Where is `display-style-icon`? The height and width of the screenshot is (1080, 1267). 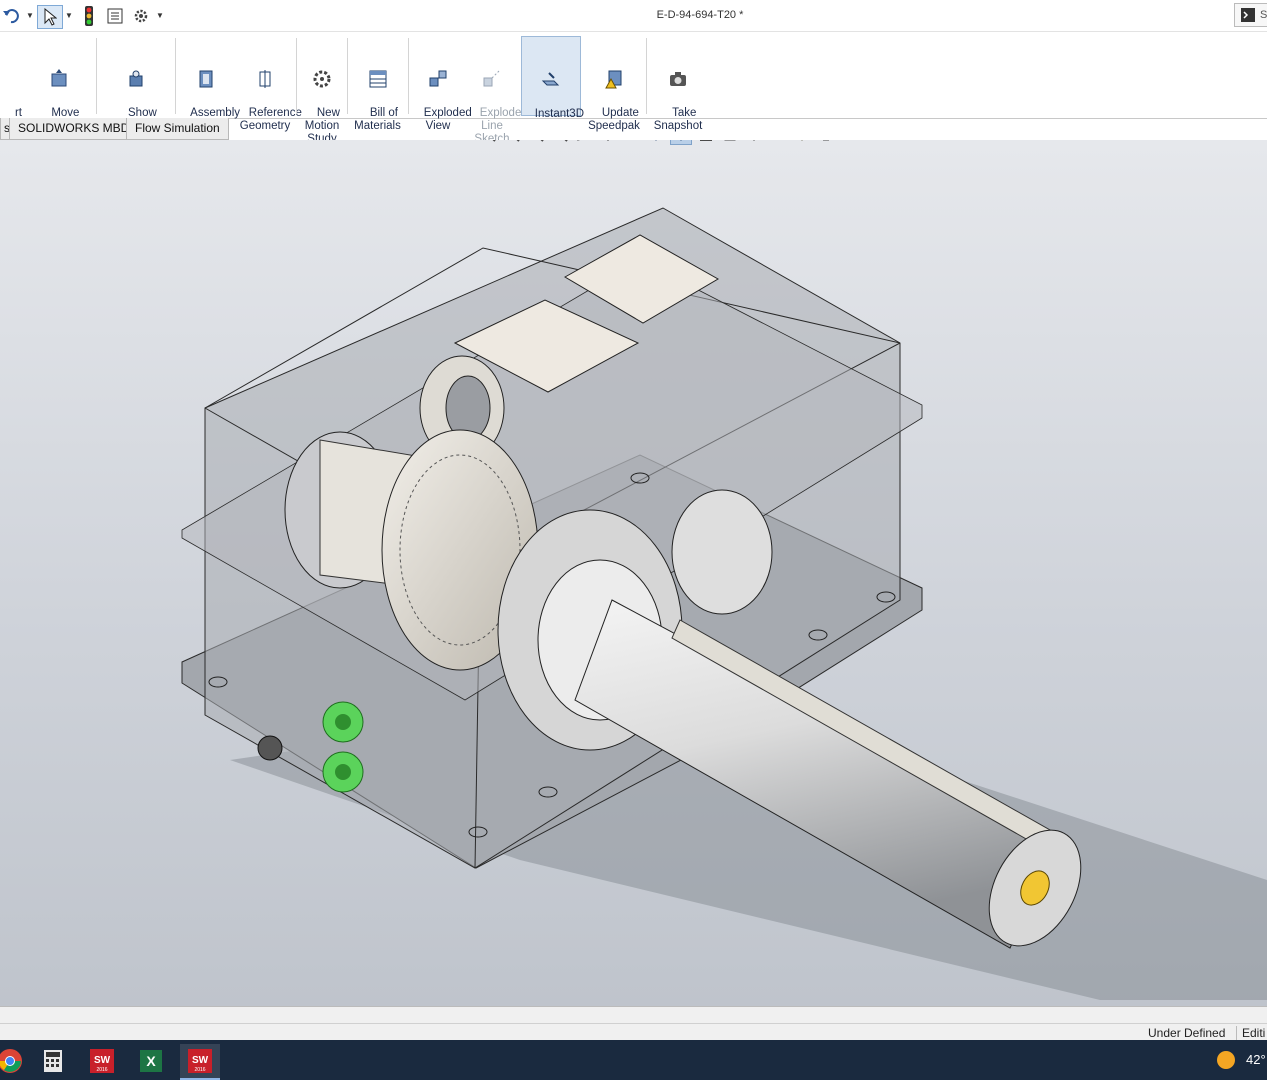 display-style-icon is located at coordinates (681, 142).